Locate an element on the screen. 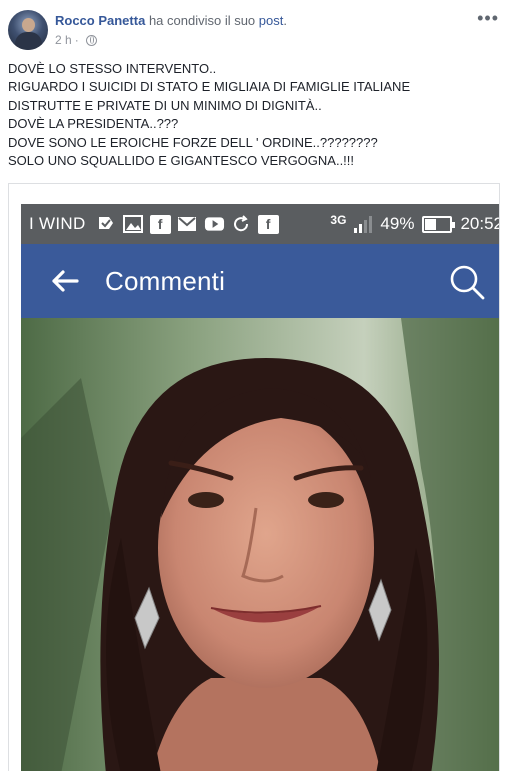  post-link: post is located at coordinates (271, 20).